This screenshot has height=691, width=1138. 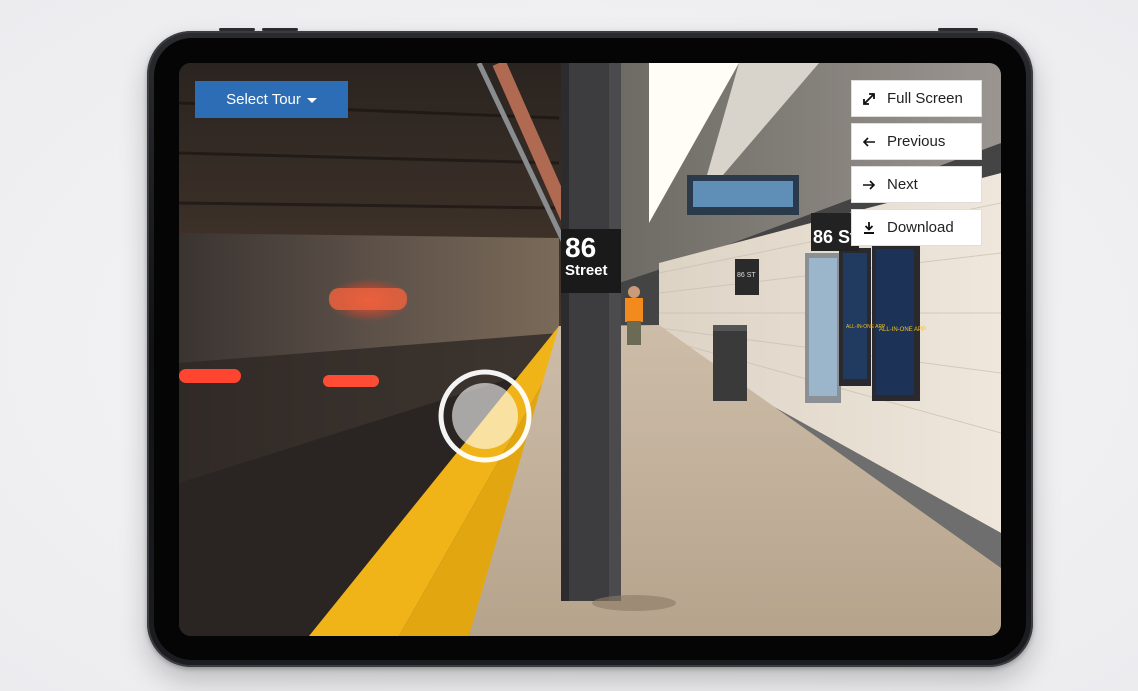 I want to click on download-label: Download, so click(x=920, y=227).